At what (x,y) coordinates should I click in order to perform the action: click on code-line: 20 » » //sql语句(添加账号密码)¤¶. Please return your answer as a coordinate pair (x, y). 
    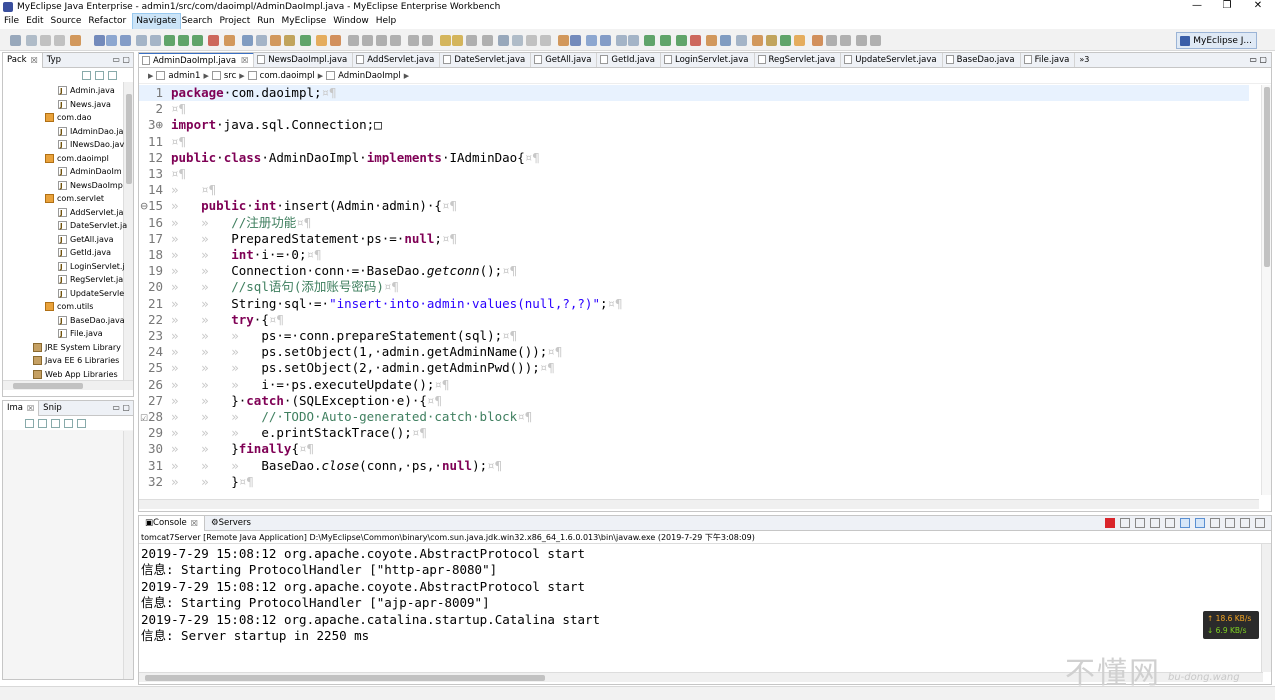
    Looking at the image, I should click on (694, 287).